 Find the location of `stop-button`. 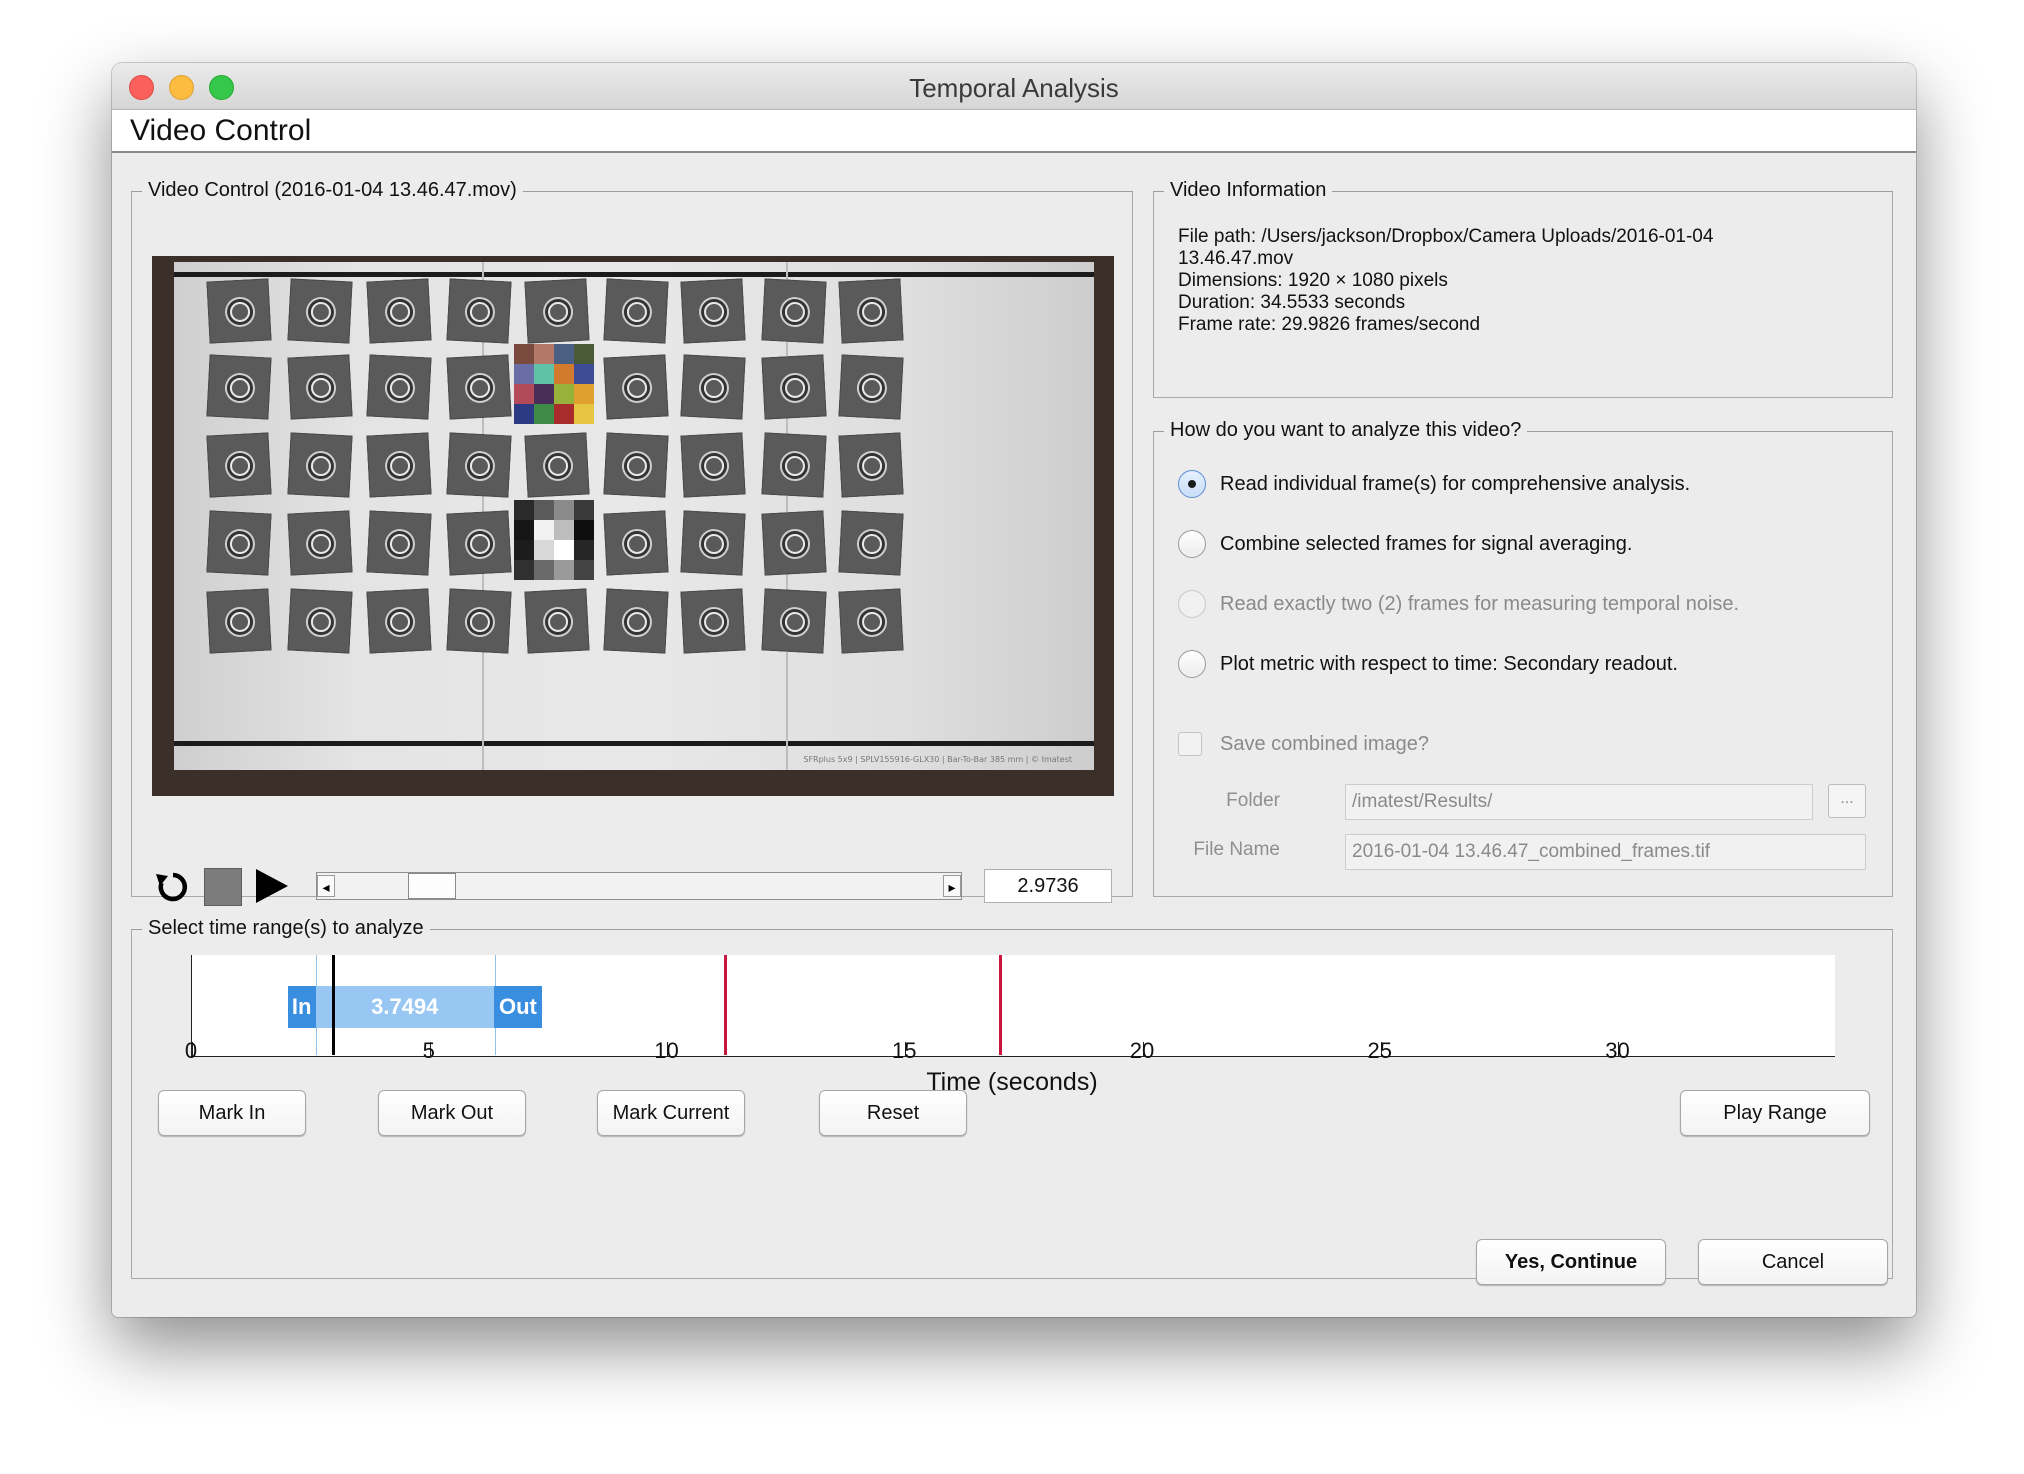

stop-button is located at coordinates (223, 887).